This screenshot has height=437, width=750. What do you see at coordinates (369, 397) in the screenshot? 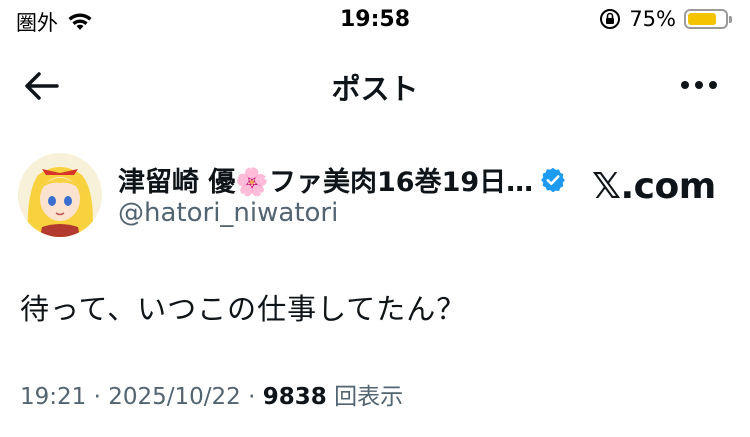
I see `view-count-label: 回表示` at bounding box center [369, 397].